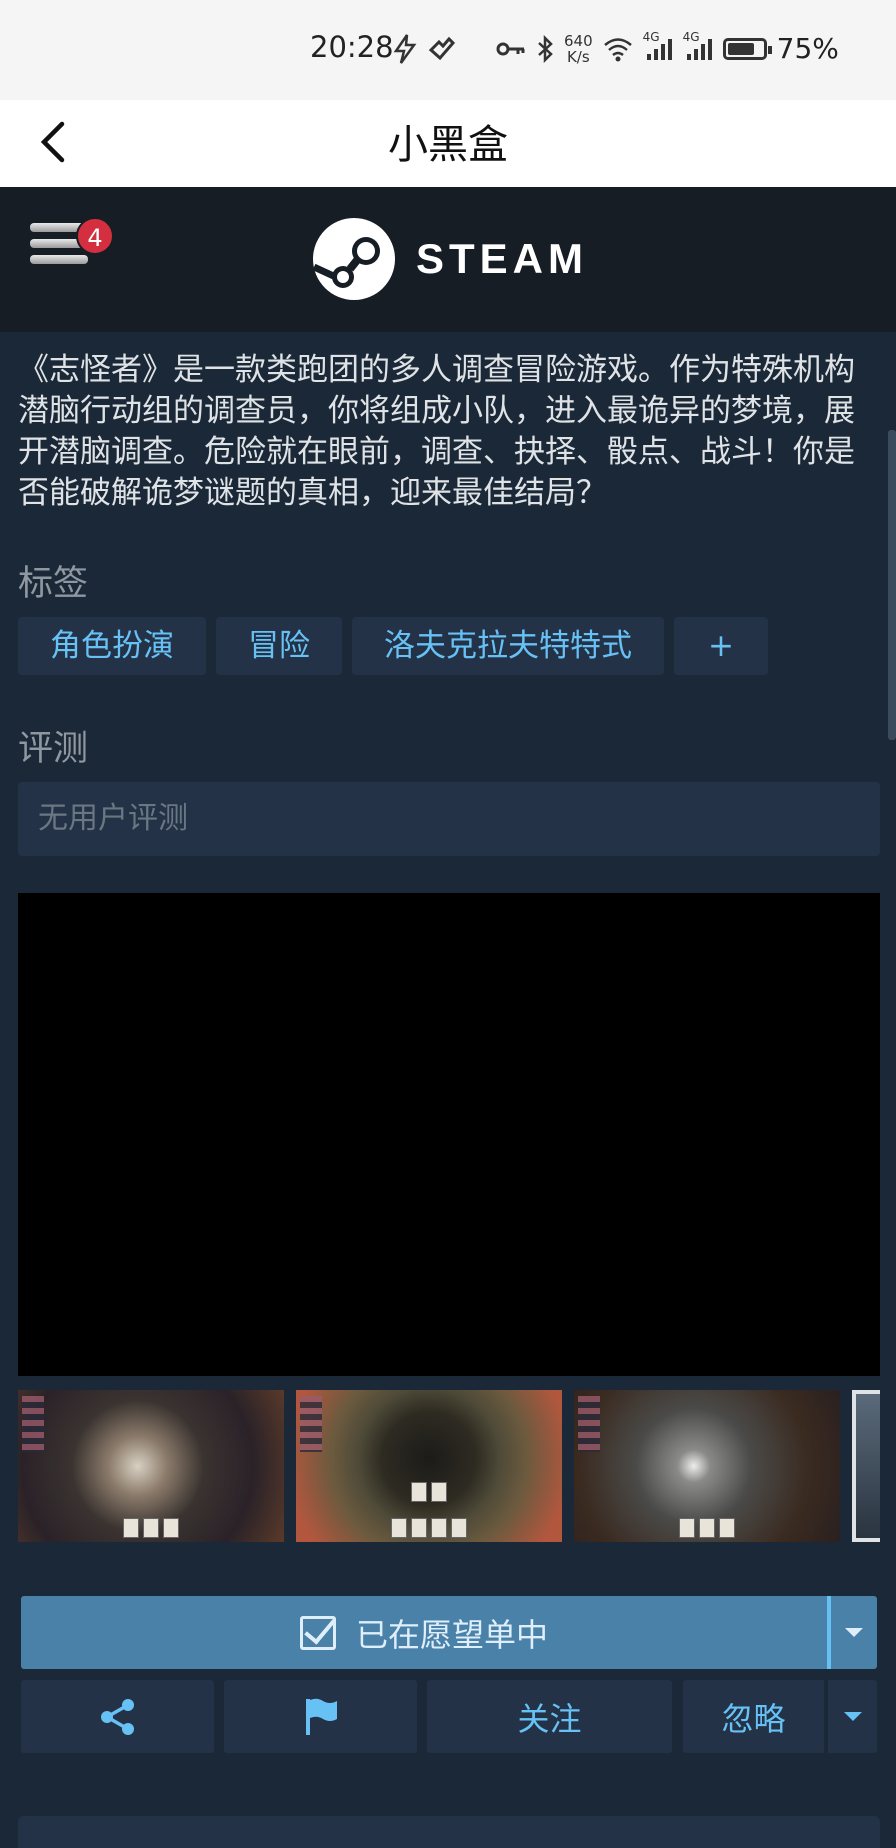  Describe the element at coordinates (71, 245) in the screenshot. I see `menu-button: 4` at that location.